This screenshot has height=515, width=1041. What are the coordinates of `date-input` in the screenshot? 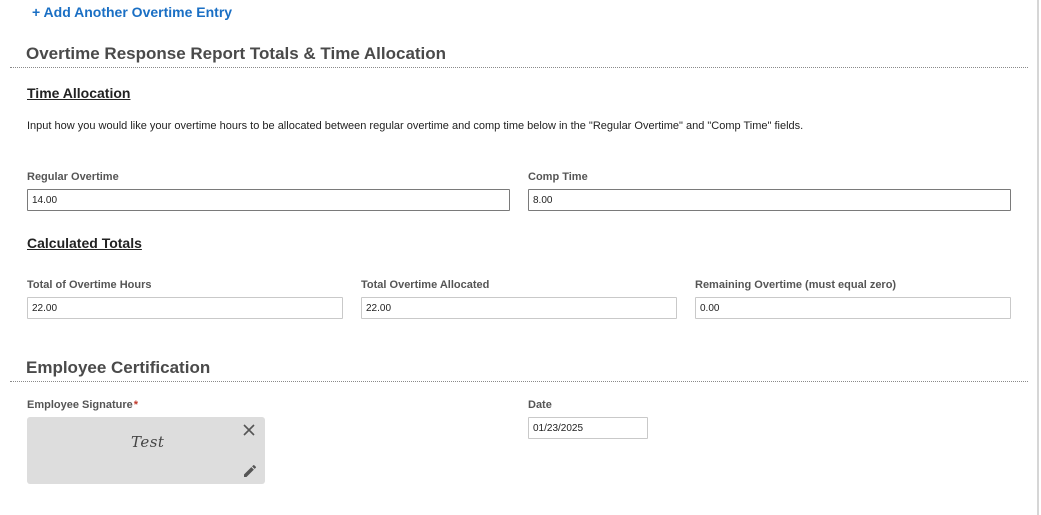 It's located at (588, 428).